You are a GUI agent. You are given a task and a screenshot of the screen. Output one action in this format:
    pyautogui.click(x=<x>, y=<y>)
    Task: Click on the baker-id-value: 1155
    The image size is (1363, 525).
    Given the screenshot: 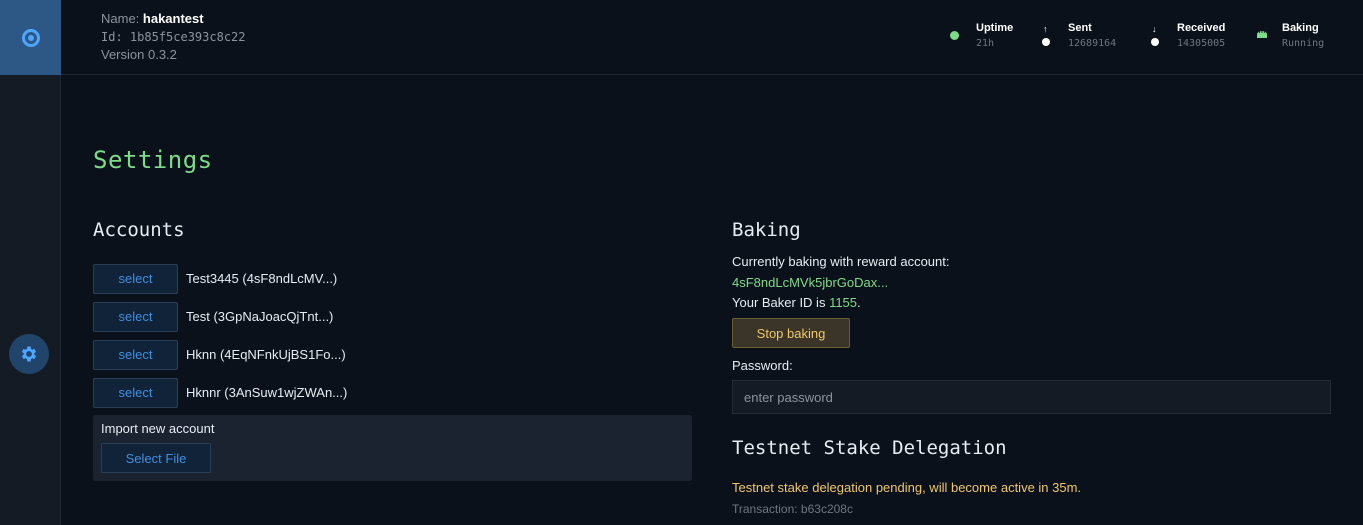 What is the action you would take?
    pyautogui.click(x=843, y=302)
    